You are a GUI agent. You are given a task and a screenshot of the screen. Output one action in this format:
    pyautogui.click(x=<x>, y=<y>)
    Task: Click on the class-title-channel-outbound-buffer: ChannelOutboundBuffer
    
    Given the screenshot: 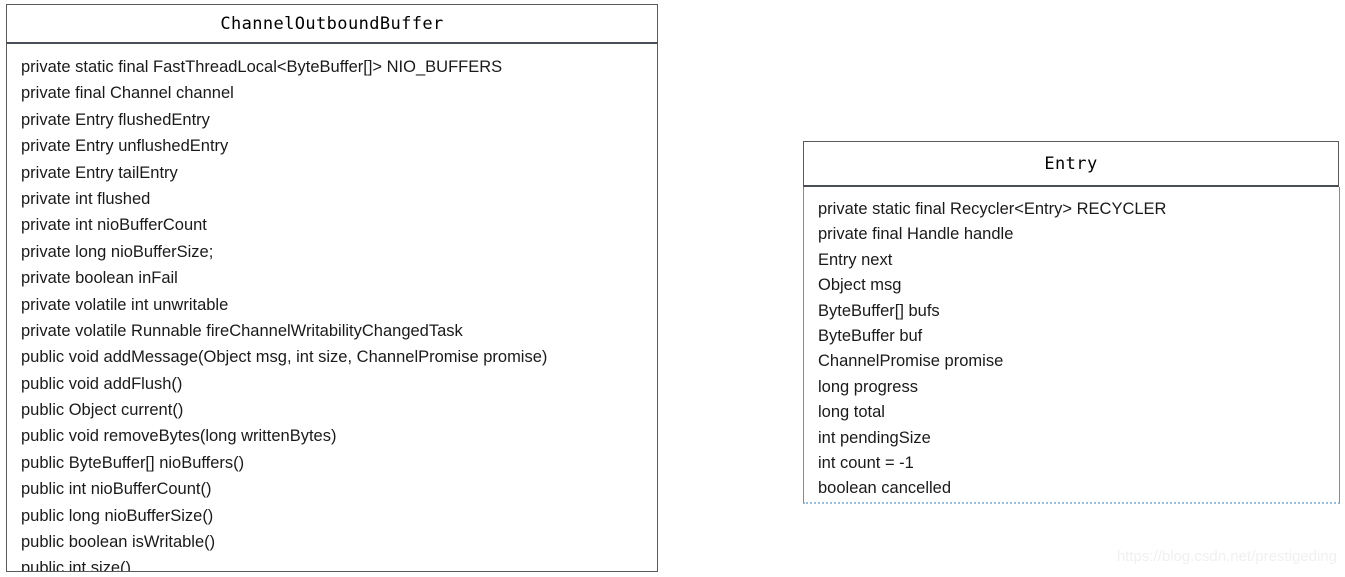 What is the action you would take?
    pyautogui.click(x=332, y=24)
    